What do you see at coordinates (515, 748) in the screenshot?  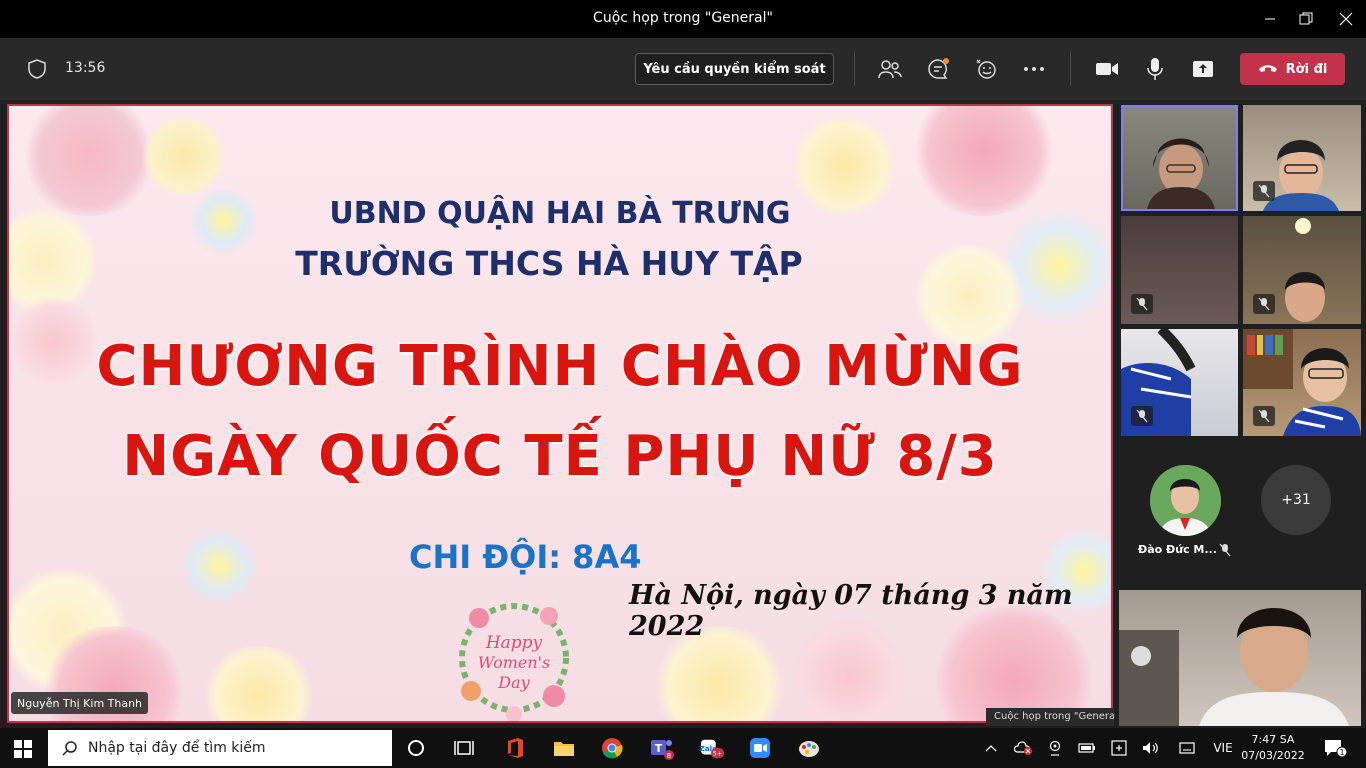 I see `office-icon` at bounding box center [515, 748].